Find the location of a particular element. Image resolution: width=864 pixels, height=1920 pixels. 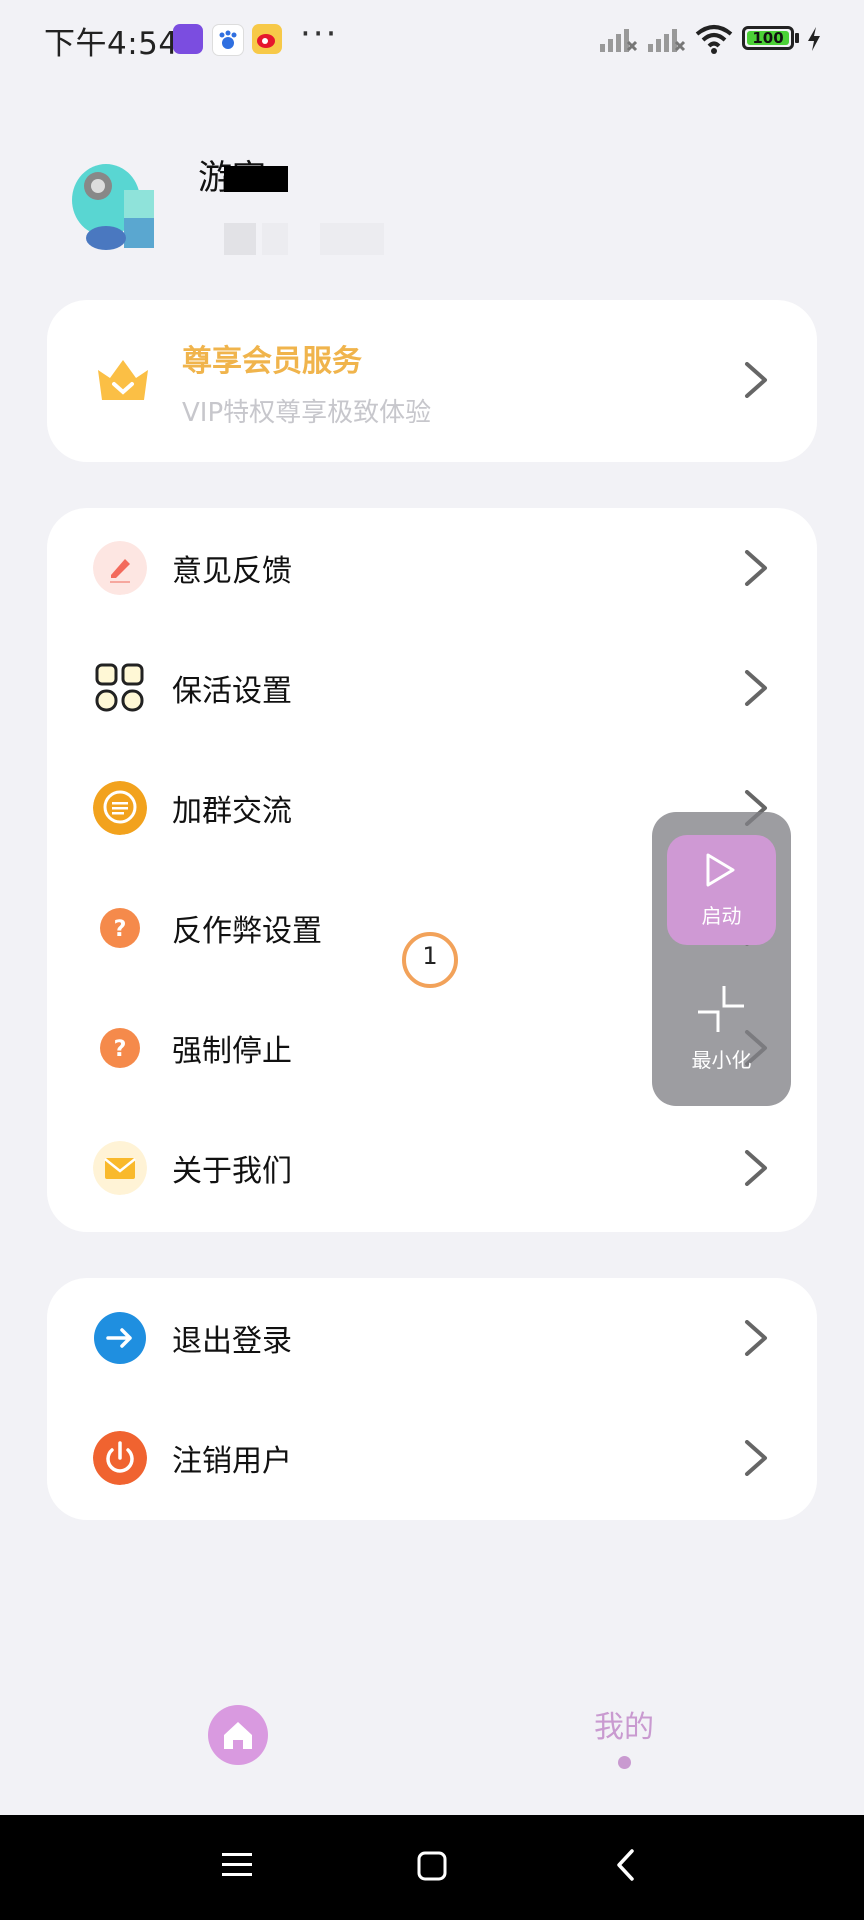

weibo-icon is located at coordinates (267, 39).